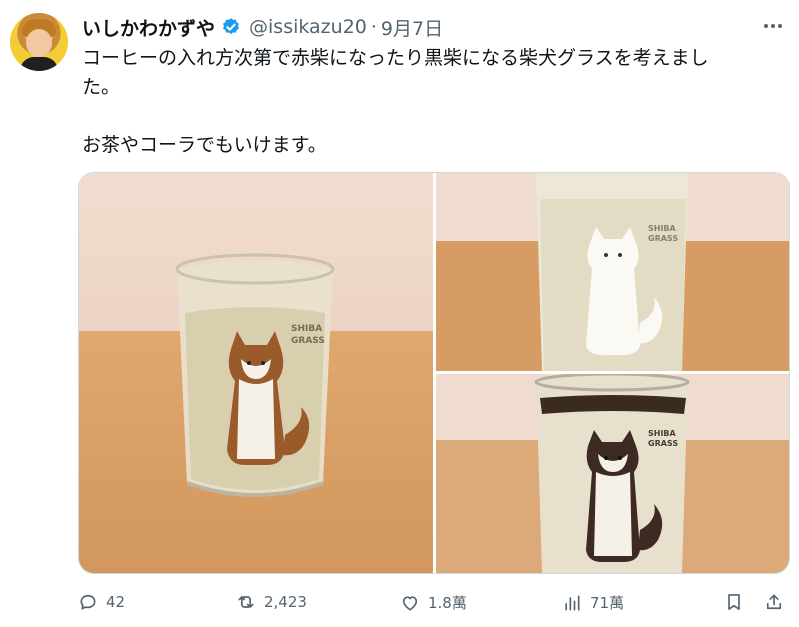 The image size is (799, 627). I want to click on views-chart-icon, so click(572, 602).